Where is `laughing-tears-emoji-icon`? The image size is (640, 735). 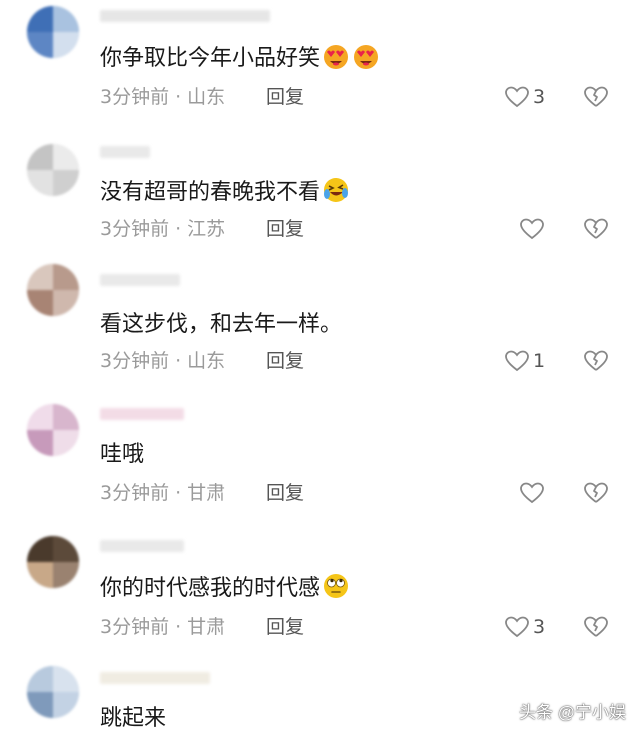 laughing-tears-emoji-icon is located at coordinates (336, 190).